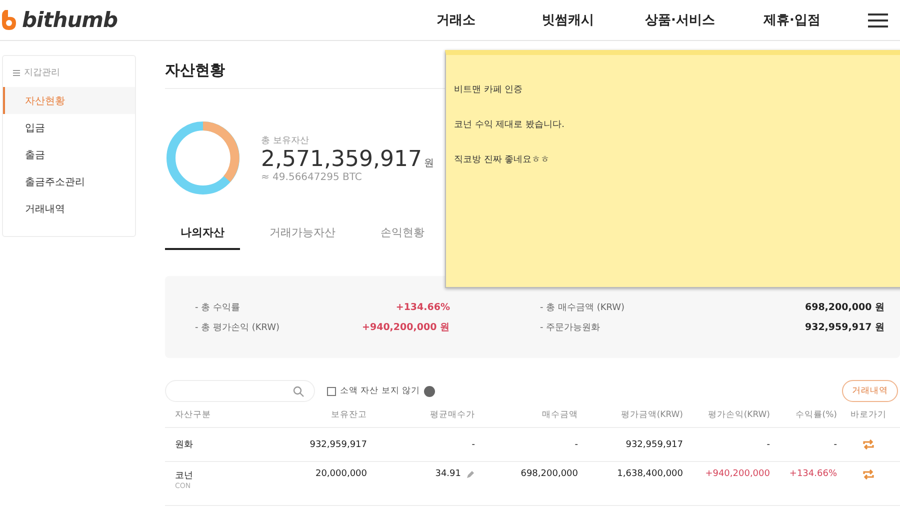 The width and height of the screenshot is (900, 509). I want to click on list-icon, so click(16, 73).